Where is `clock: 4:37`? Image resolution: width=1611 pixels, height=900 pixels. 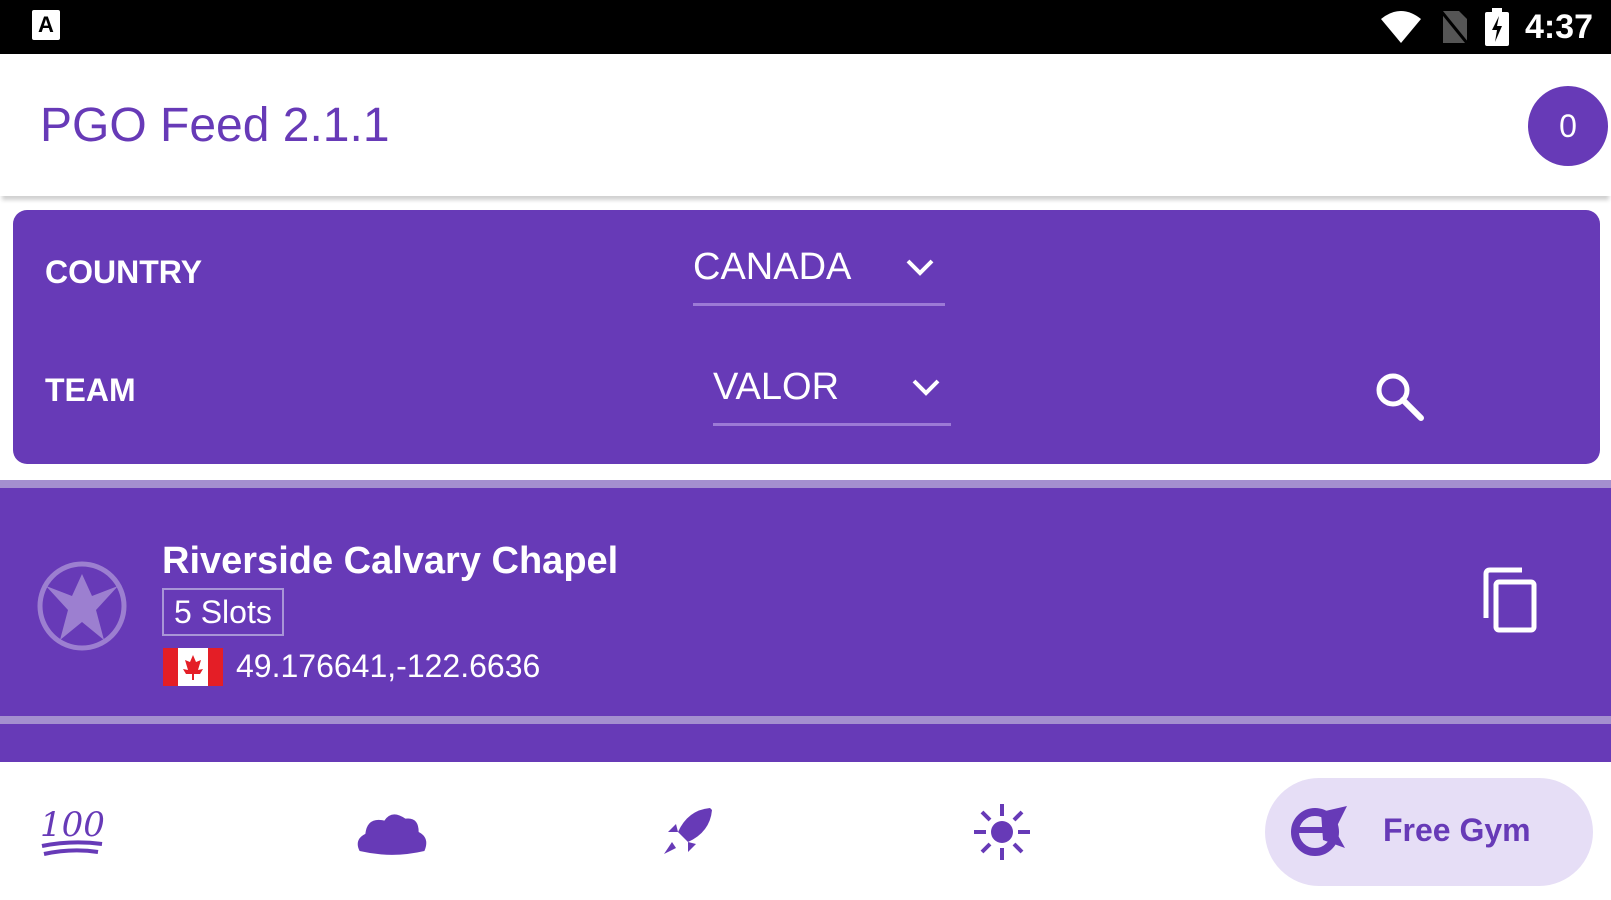
clock: 4:37 is located at coordinates (1558, 26).